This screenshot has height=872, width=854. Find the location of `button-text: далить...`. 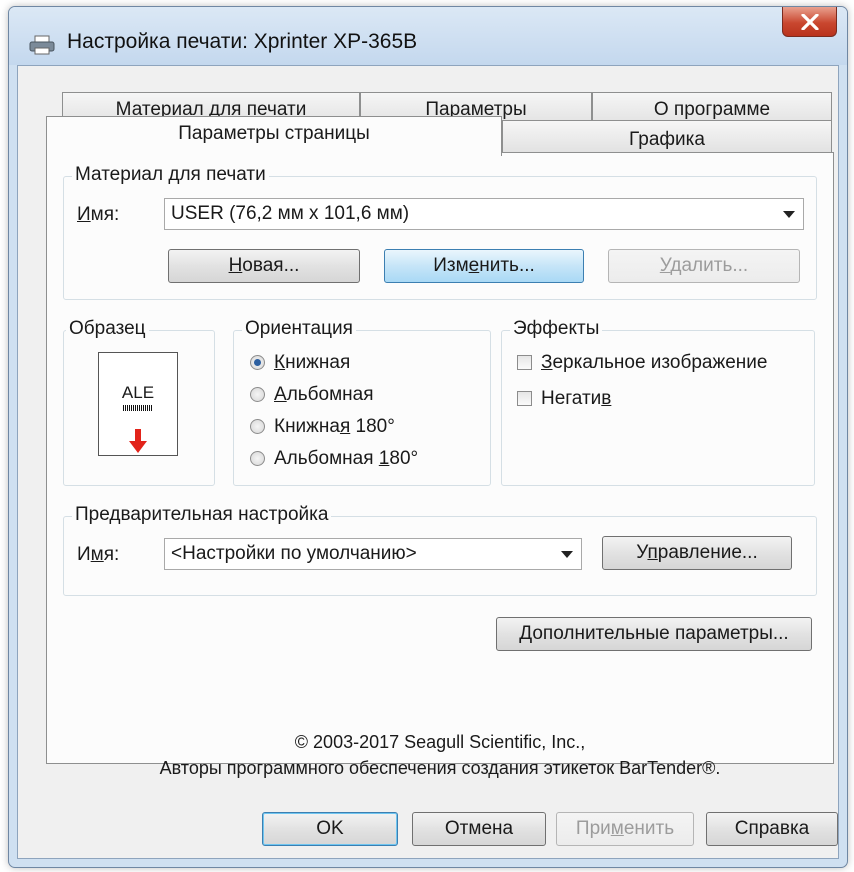

button-text: далить... is located at coordinates (709, 265).